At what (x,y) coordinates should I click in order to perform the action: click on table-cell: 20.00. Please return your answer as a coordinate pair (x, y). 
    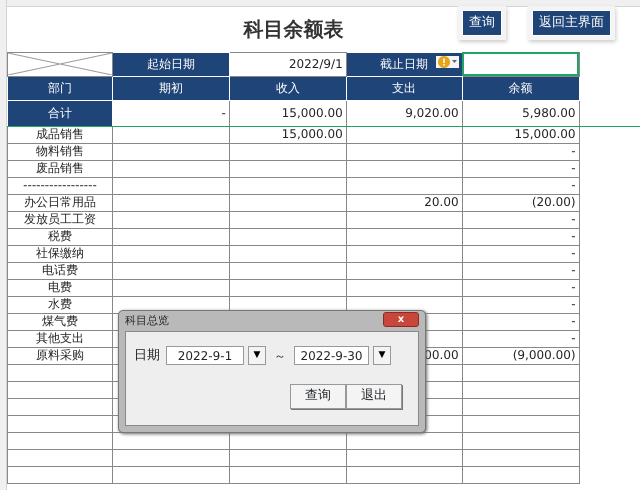
    Looking at the image, I should click on (404, 202).